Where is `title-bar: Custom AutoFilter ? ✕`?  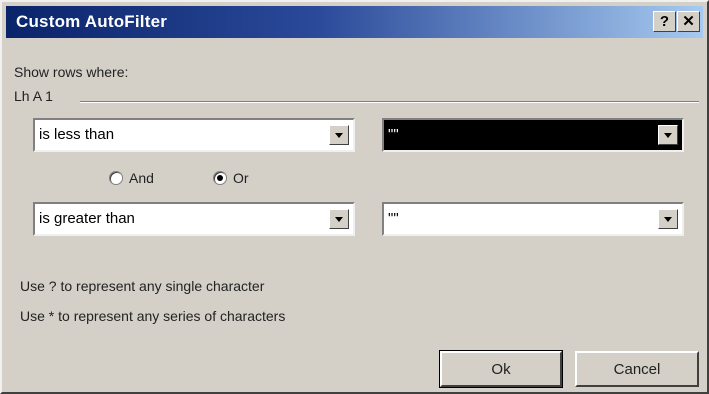 title-bar: Custom AutoFilter ? ✕ is located at coordinates (354, 22).